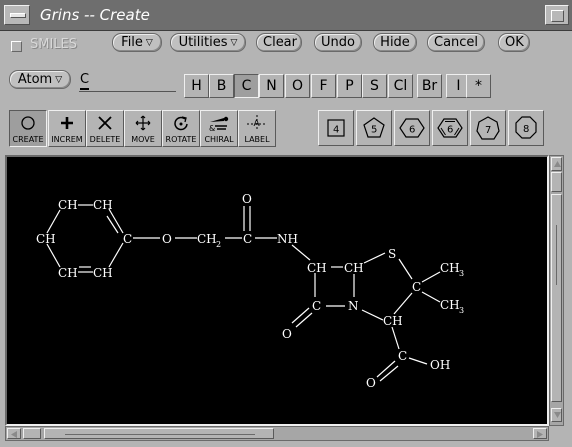 This screenshot has height=447, width=572. What do you see at coordinates (257, 128) in the screenshot?
I see `label-tool-button: A LABEL` at bounding box center [257, 128].